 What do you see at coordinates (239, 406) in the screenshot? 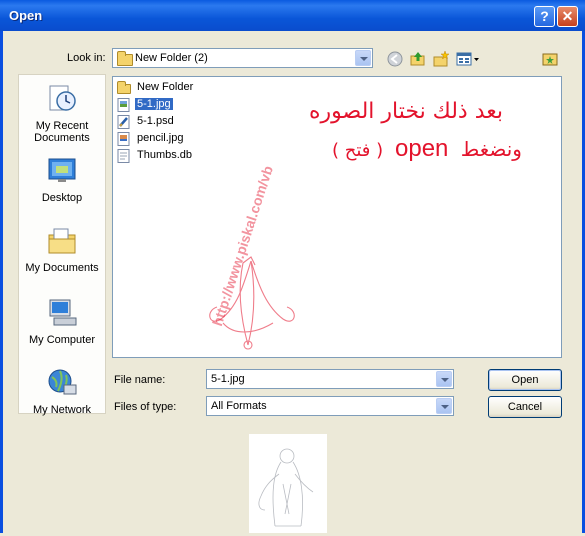
I see `file-type-value: All Formats` at bounding box center [239, 406].